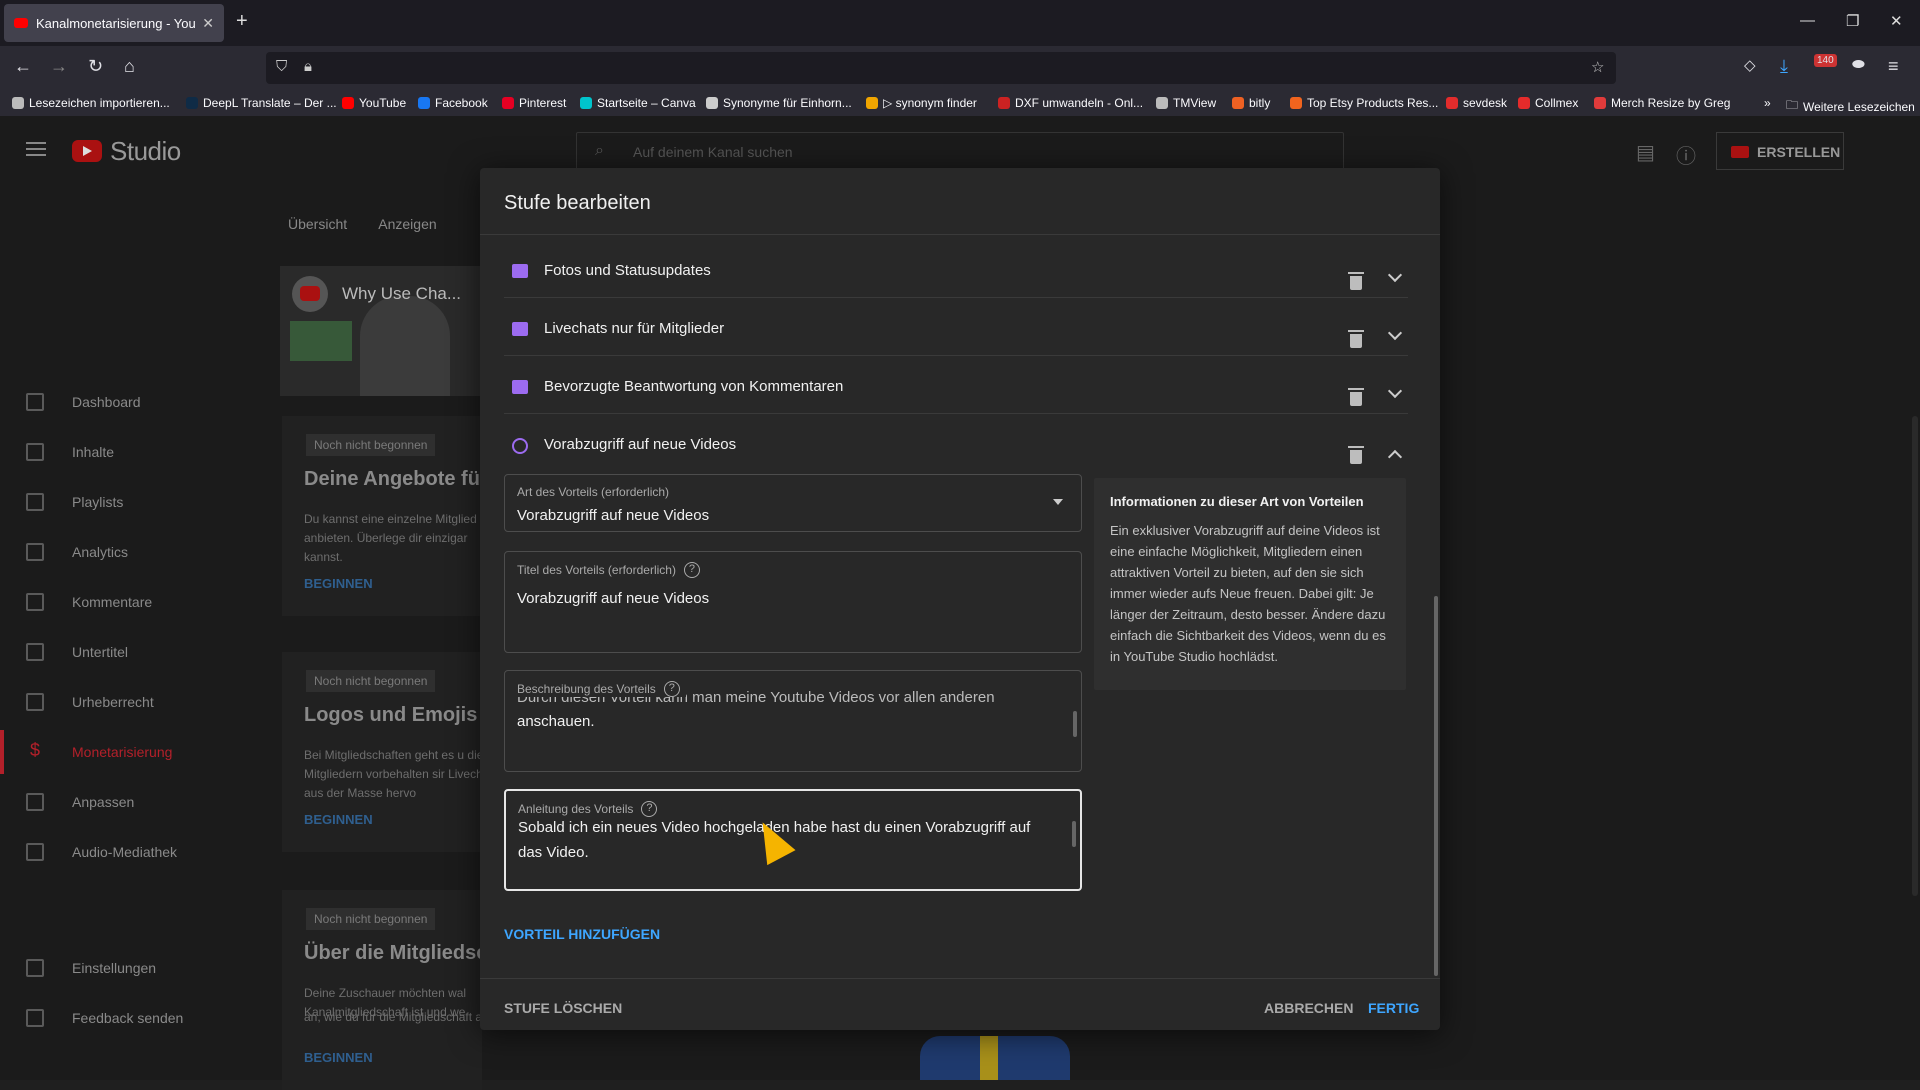 The height and width of the screenshot is (1090, 1920). What do you see at coordinates (1852, 21) in the screenshot?
I see `restore-icon: ❐` at bounding box center [1852, 21].